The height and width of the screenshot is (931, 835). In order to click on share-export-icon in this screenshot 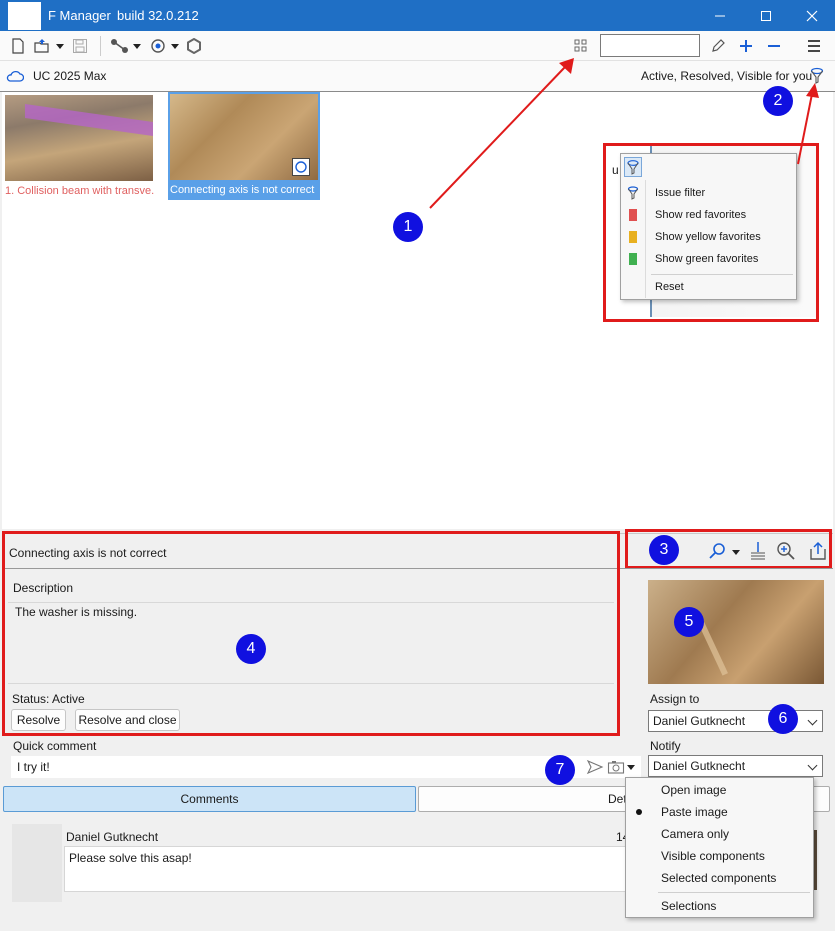, I will do `click(818, 550)`.